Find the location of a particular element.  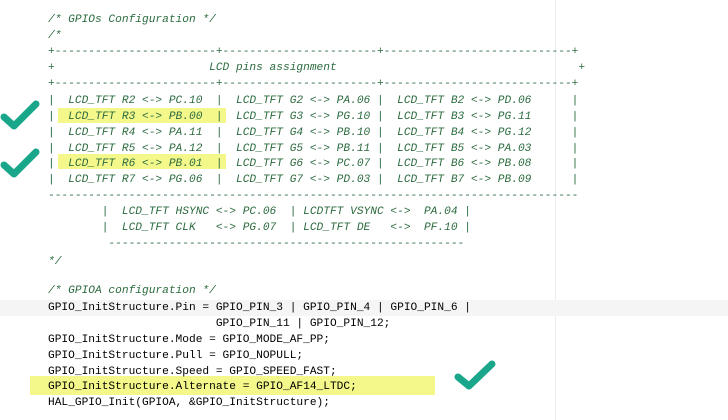

code-line: GPIO_PIN_11 | GPIO_PIN_12; is located at coordinates (219, 324).